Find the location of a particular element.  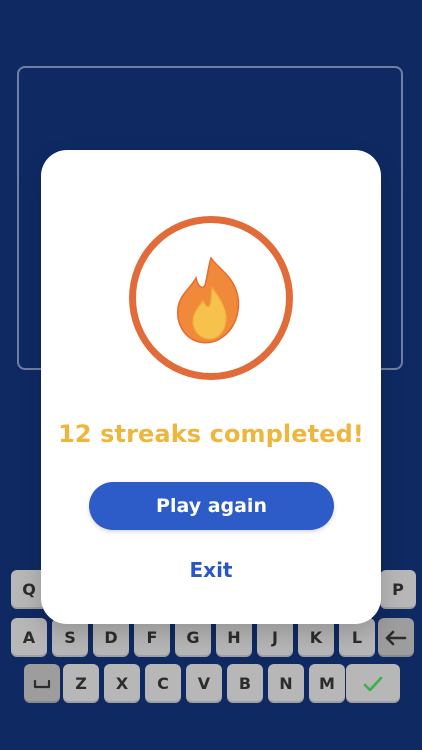

check-icon is located at coordinates (373, 684).